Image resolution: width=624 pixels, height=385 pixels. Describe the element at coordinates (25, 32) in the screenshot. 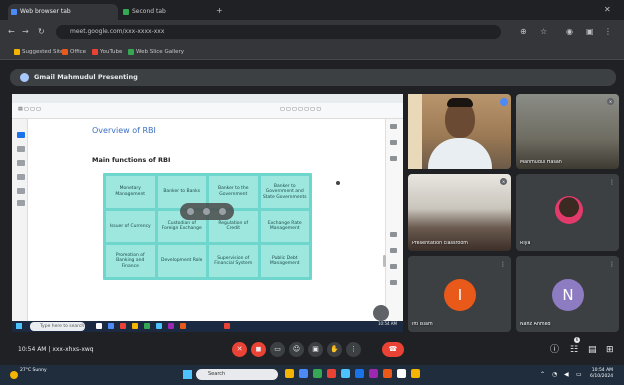

I see `forward-icon: →` at that location.